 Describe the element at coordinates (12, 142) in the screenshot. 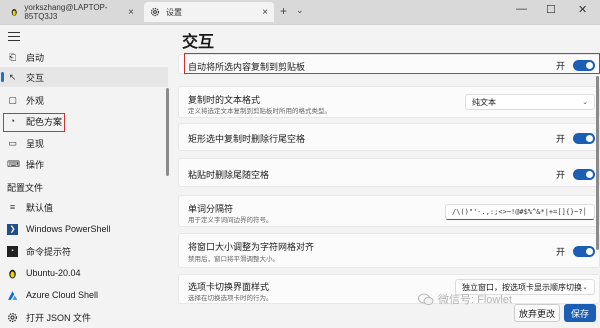

I see `display-icon: ▭` at that location.